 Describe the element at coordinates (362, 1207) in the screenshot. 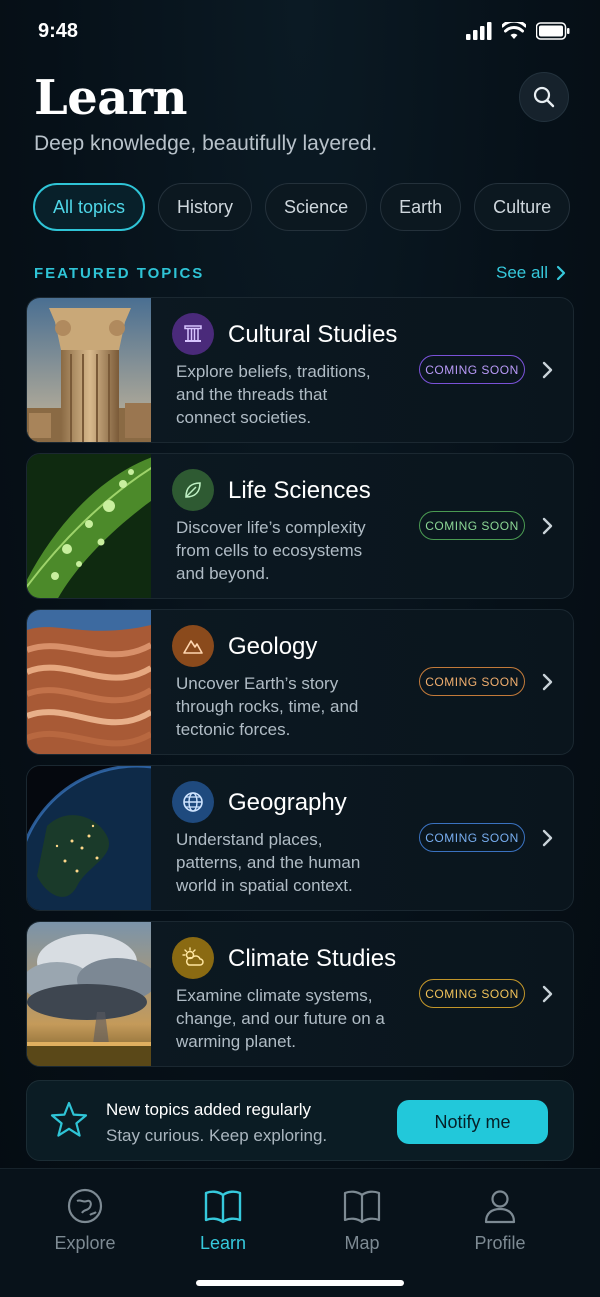

I see `map-icon` at that location.